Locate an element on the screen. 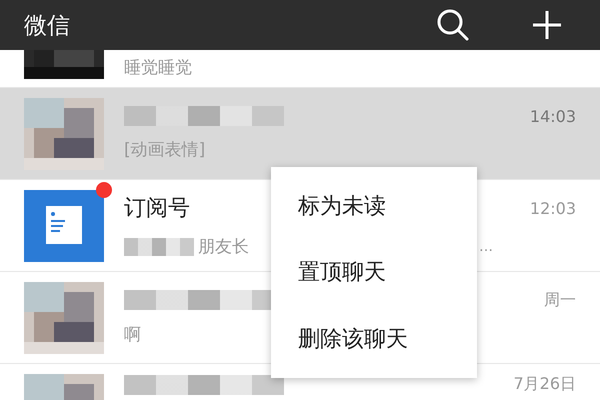  menu-item: 删除该聊天 is located at coordinates (374, 339).